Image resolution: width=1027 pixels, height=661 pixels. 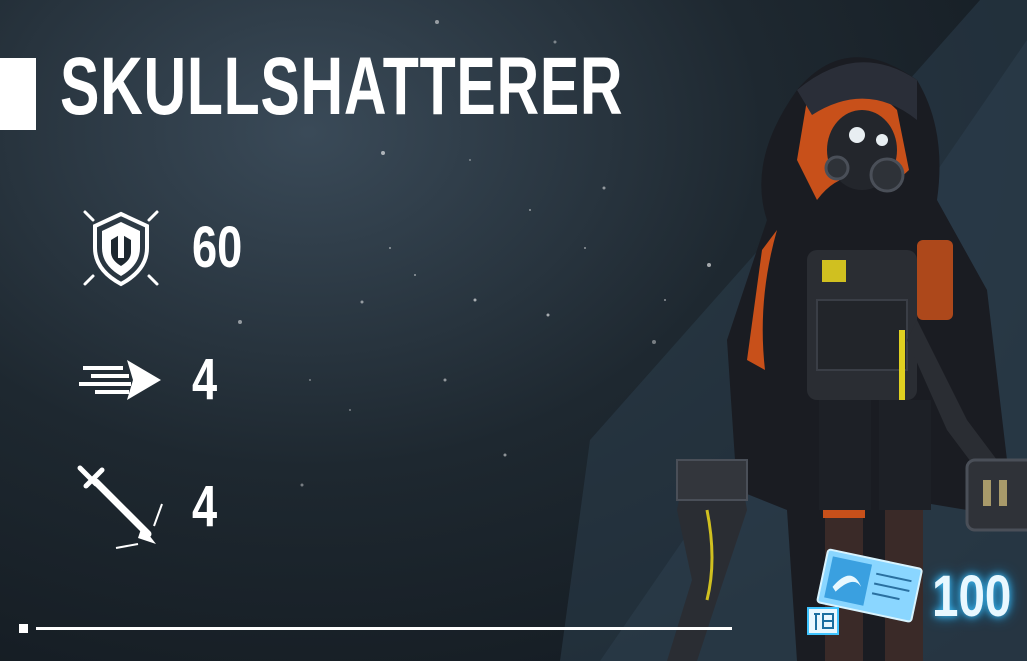 I want to click on ticket-icon, so click(x=865, y=591).